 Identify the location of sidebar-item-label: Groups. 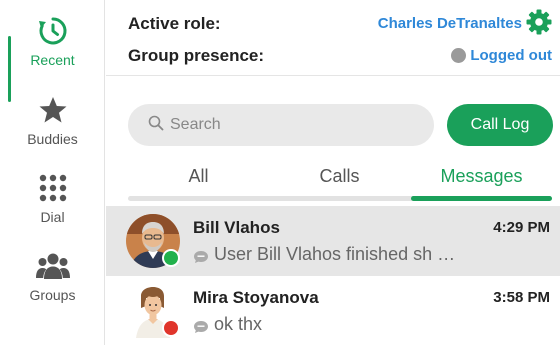
(52, 295).